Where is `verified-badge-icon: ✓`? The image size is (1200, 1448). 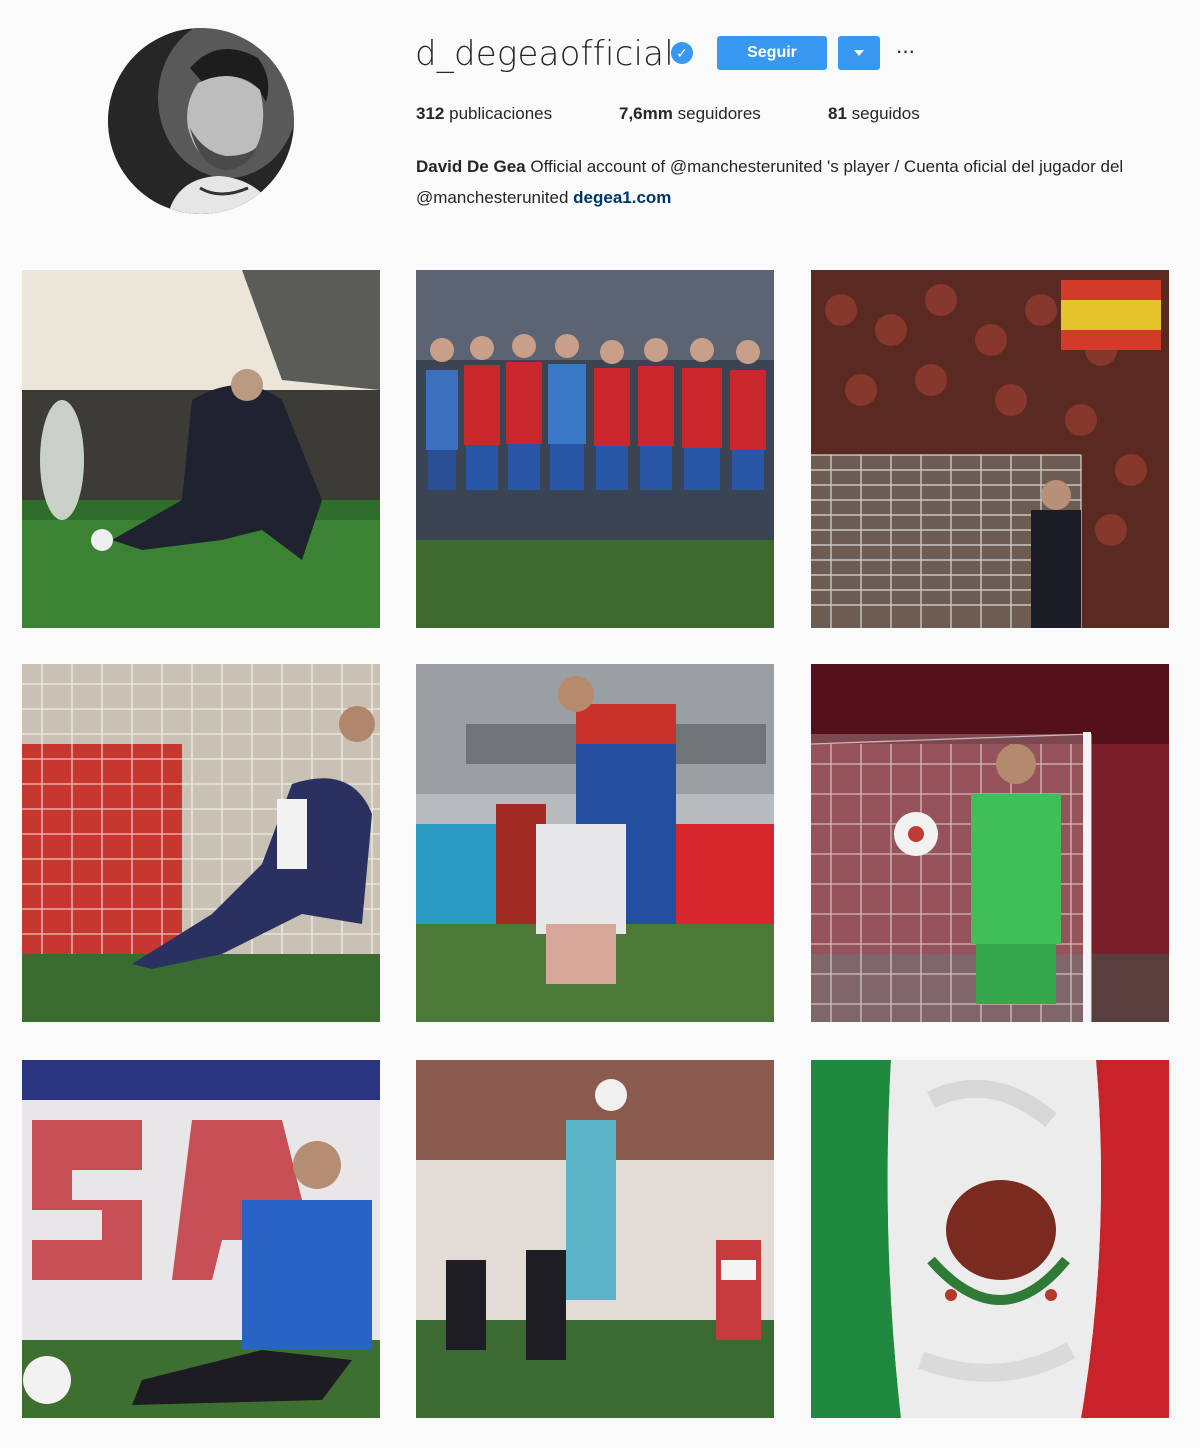
verified-badge-icon: ✓ is located at coordinates (682, 53).